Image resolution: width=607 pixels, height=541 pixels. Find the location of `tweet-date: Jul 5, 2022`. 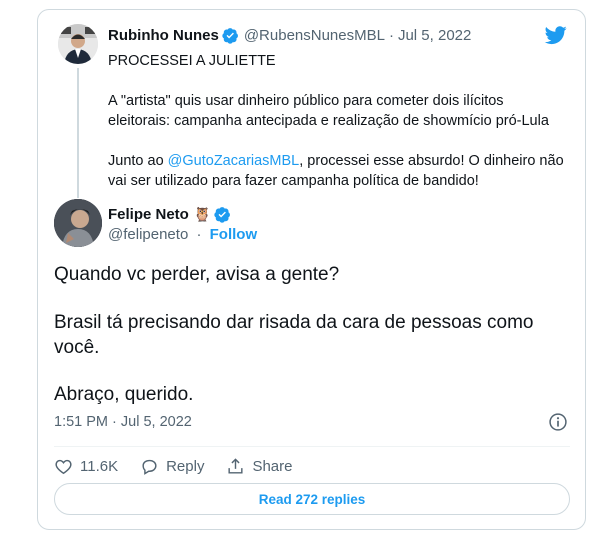

tweet-date: Jul 5, 2022 is located at coordinates (434, 35).